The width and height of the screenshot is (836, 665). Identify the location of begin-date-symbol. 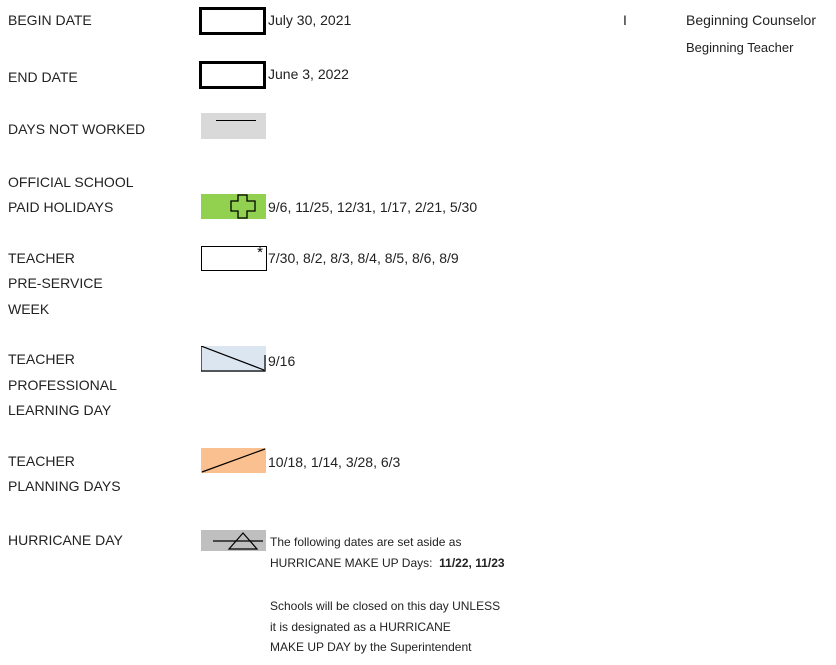
(232, 21).